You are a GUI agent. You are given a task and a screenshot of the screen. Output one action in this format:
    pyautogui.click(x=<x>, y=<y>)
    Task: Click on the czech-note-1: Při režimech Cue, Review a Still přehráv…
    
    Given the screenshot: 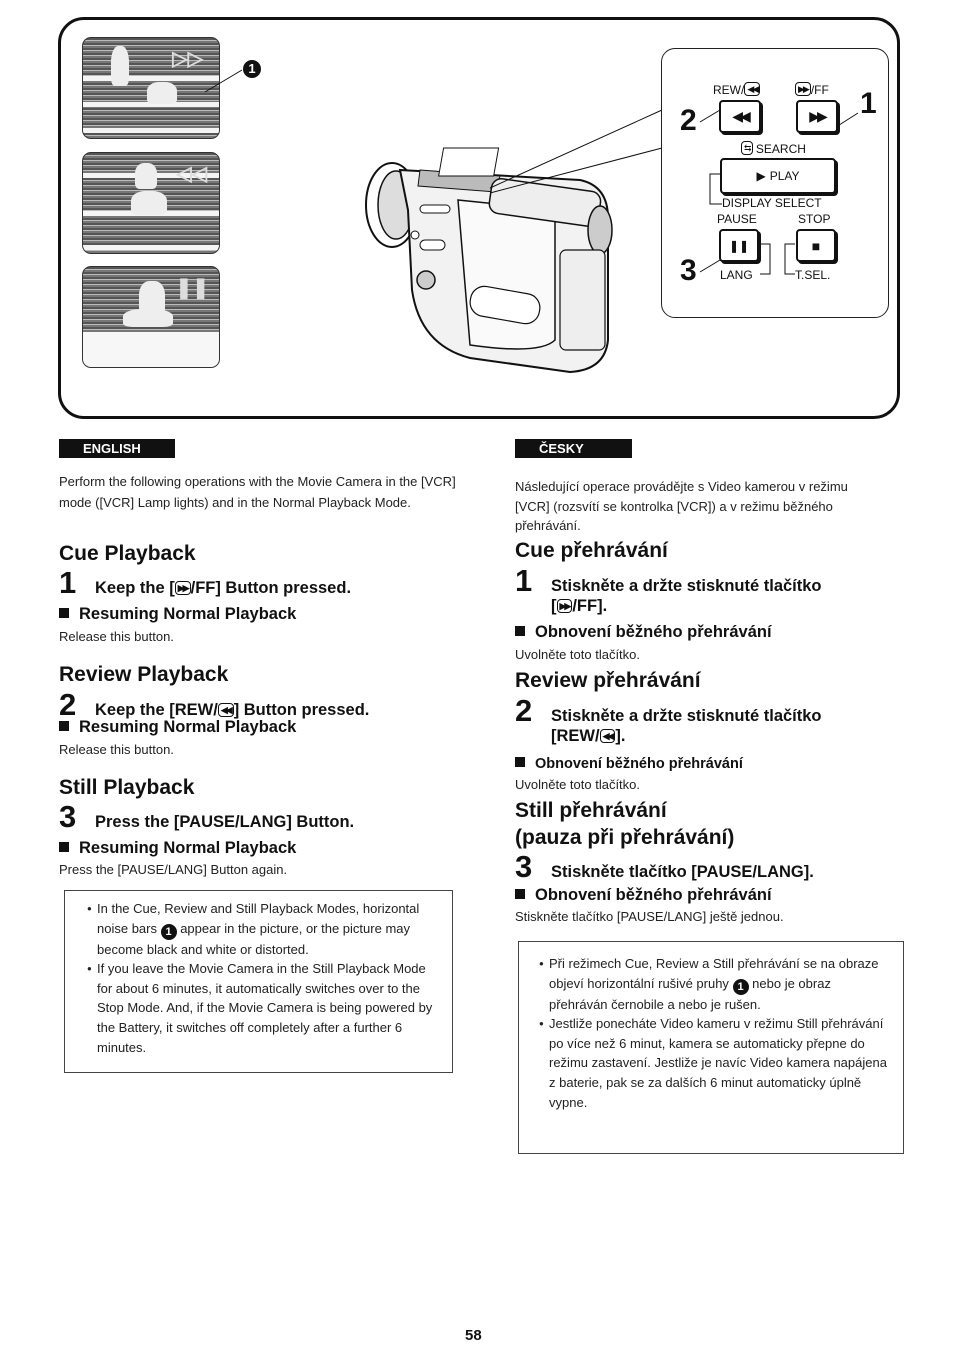 What is the action you would take?
    pyautogui.click(x=716, y=984)
    